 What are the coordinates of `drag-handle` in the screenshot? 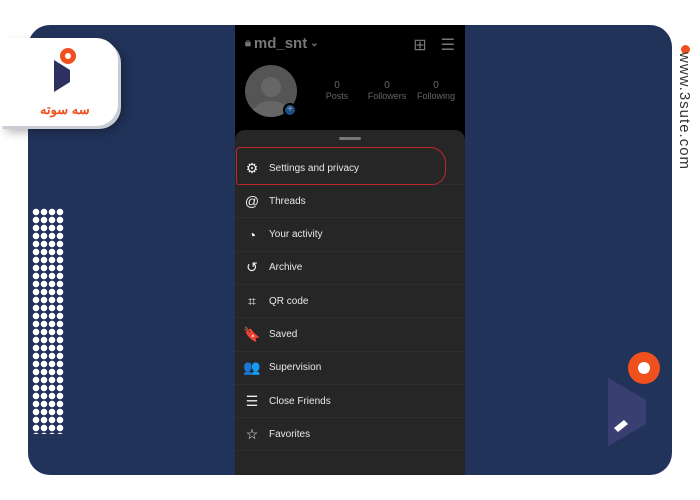 It's located at (350, 138).